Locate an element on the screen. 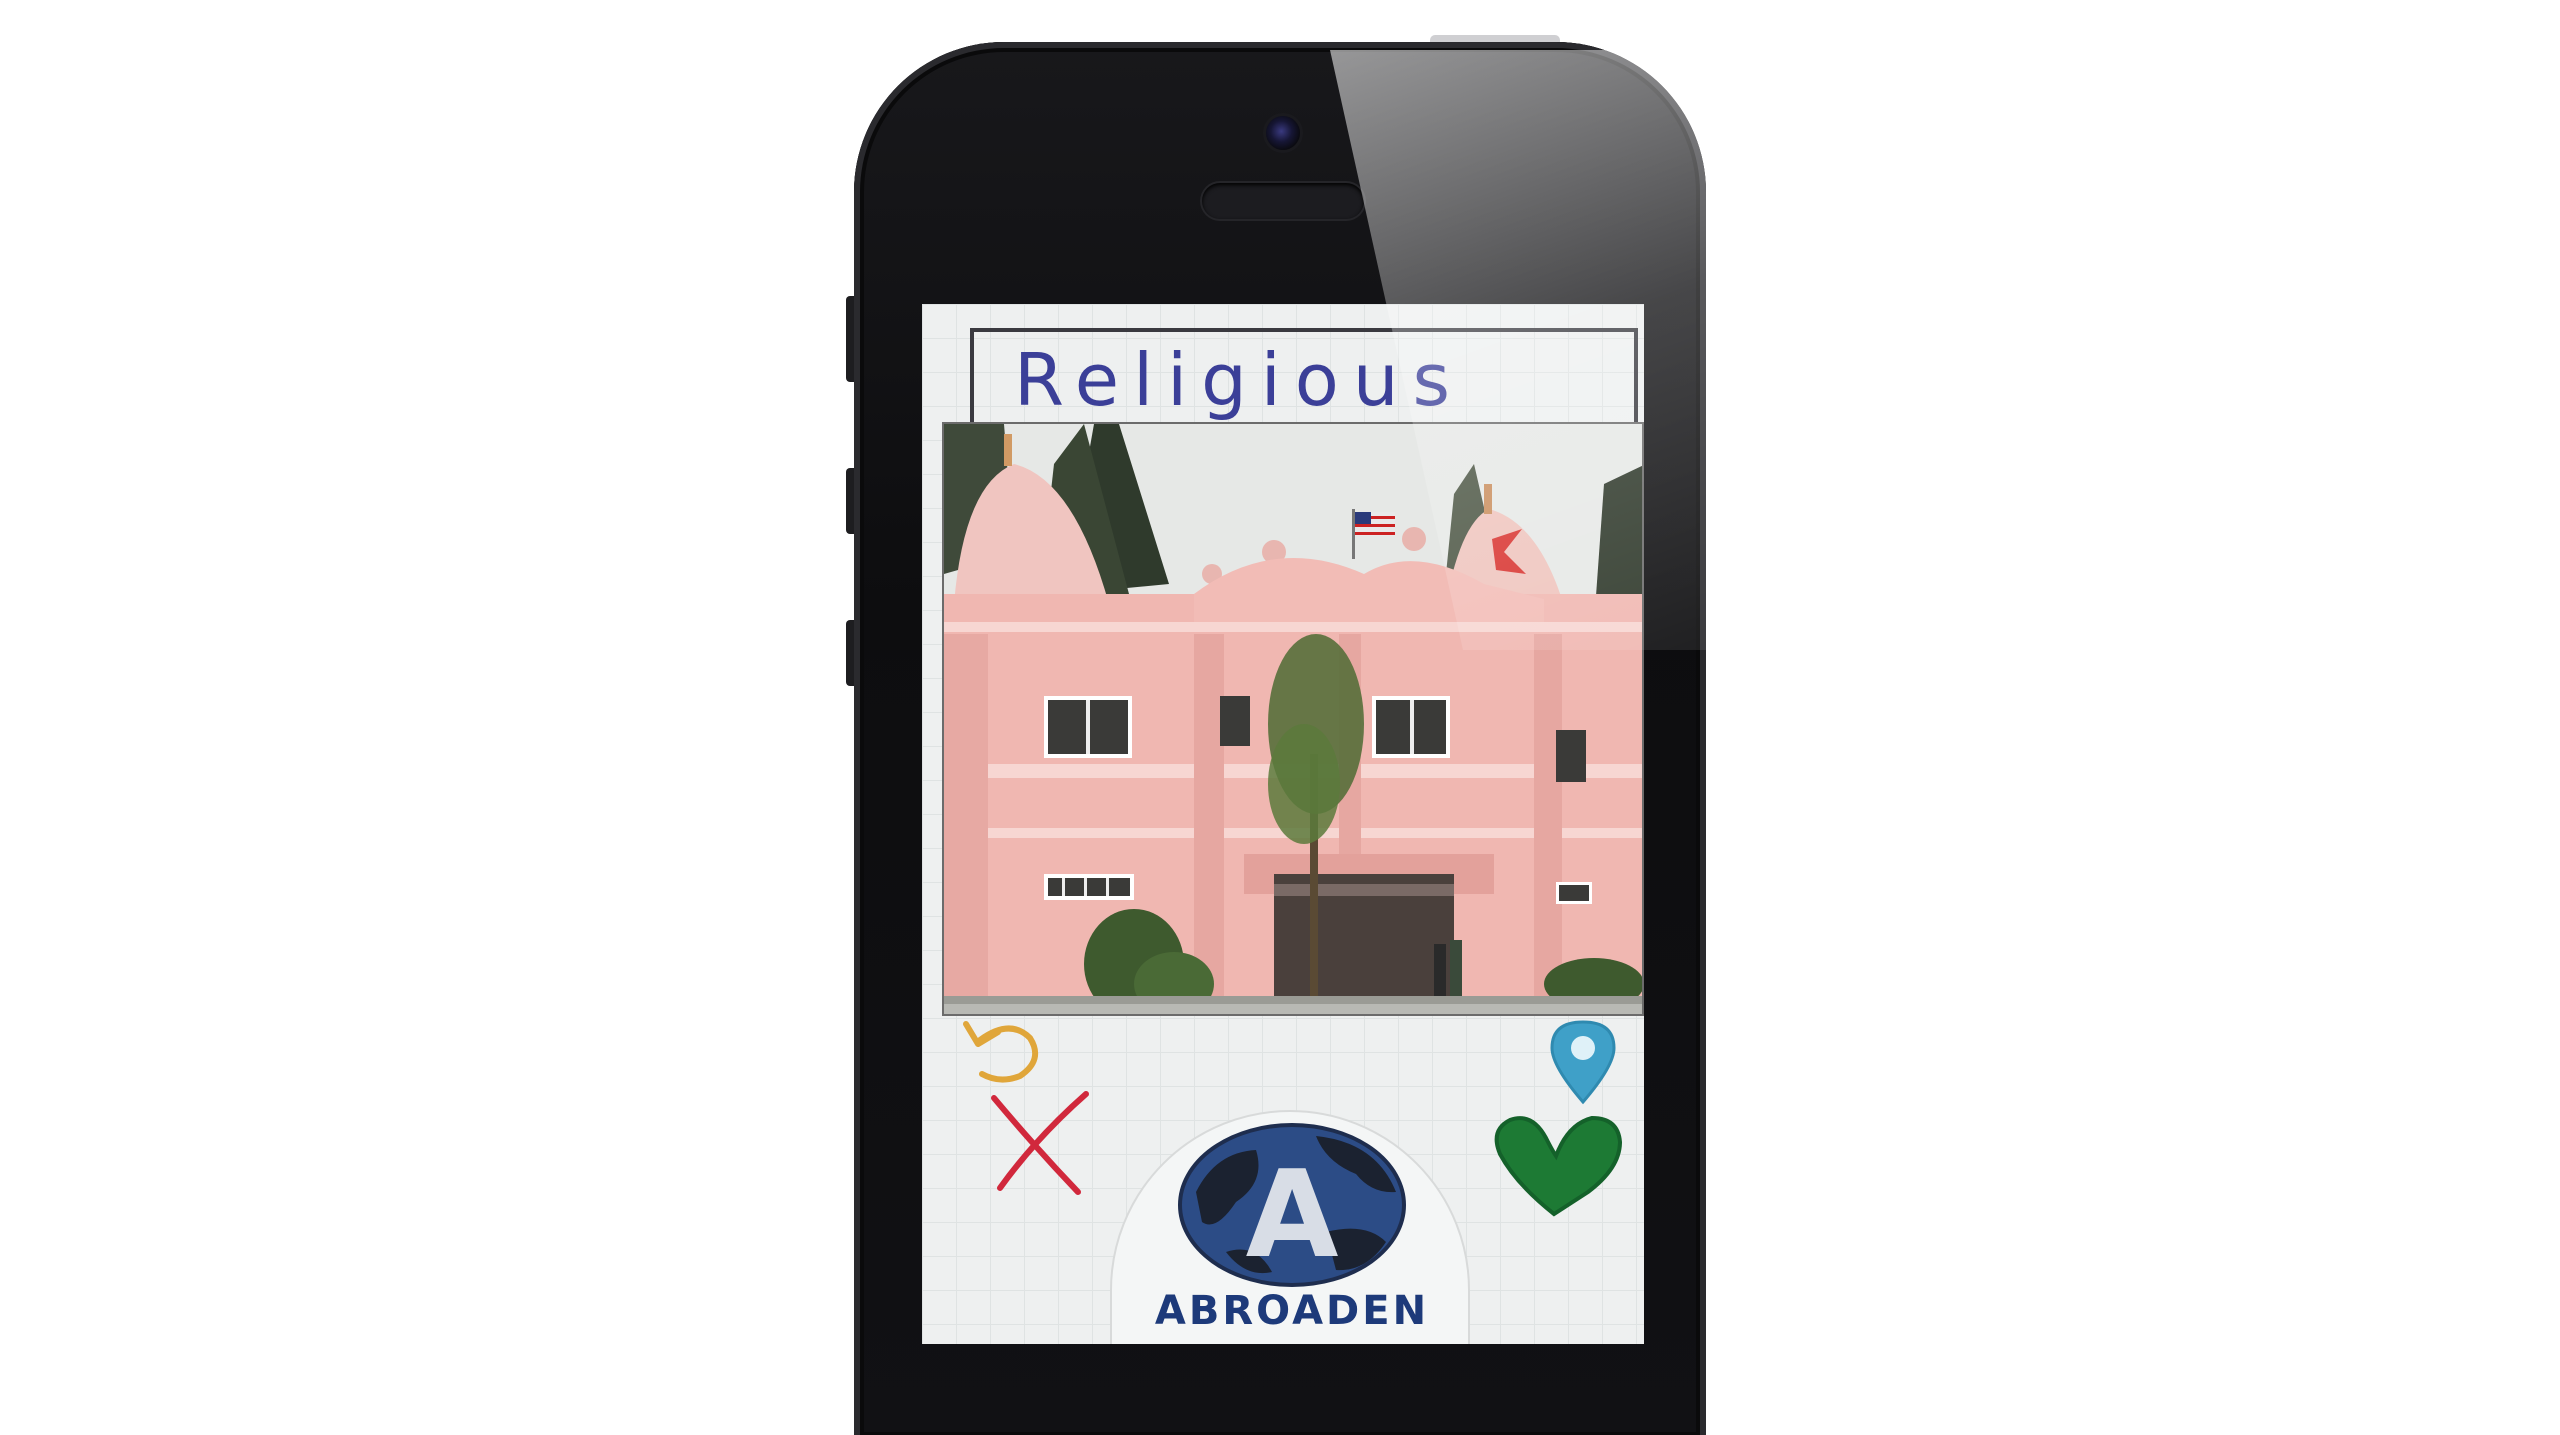 Image resolution: width=2560 pixels, height=1435 pixels. temple-photo is located at coordinates (1293, 719).